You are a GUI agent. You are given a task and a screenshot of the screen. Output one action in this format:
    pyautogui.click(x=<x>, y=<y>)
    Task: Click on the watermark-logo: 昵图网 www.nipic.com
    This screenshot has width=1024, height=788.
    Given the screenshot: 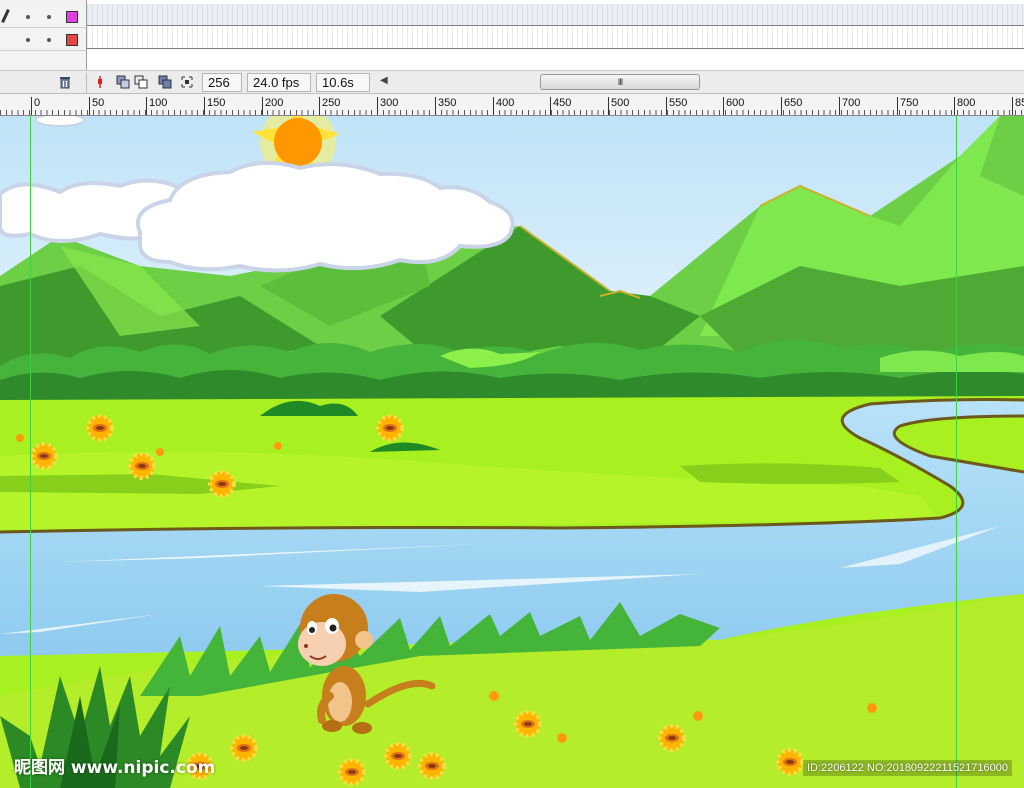 What is the action you would take?
    pyautogui.click(x=114, y=765)
    